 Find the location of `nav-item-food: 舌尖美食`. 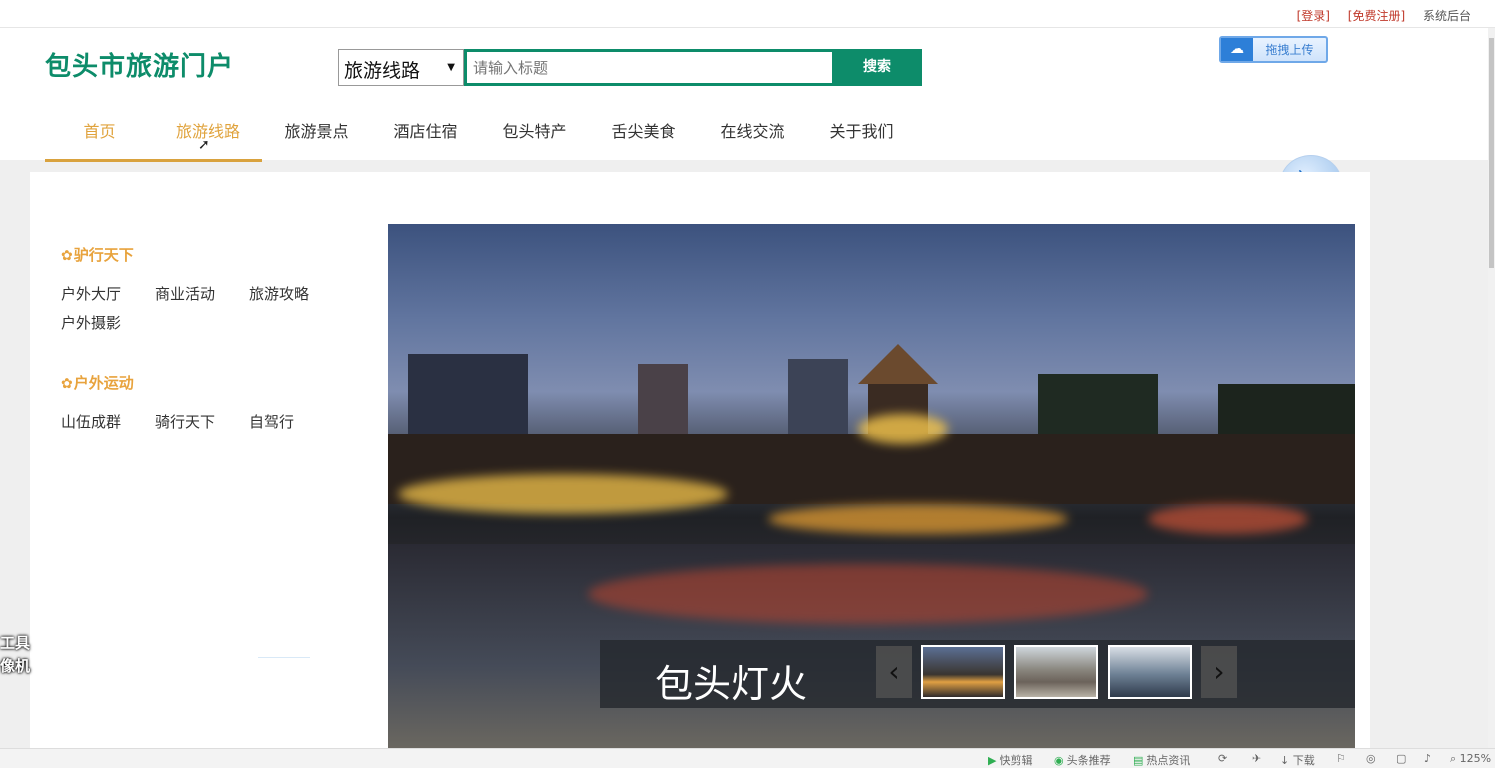

nav-item-food: 舌尖美食 is located at coordinates (643, 131).